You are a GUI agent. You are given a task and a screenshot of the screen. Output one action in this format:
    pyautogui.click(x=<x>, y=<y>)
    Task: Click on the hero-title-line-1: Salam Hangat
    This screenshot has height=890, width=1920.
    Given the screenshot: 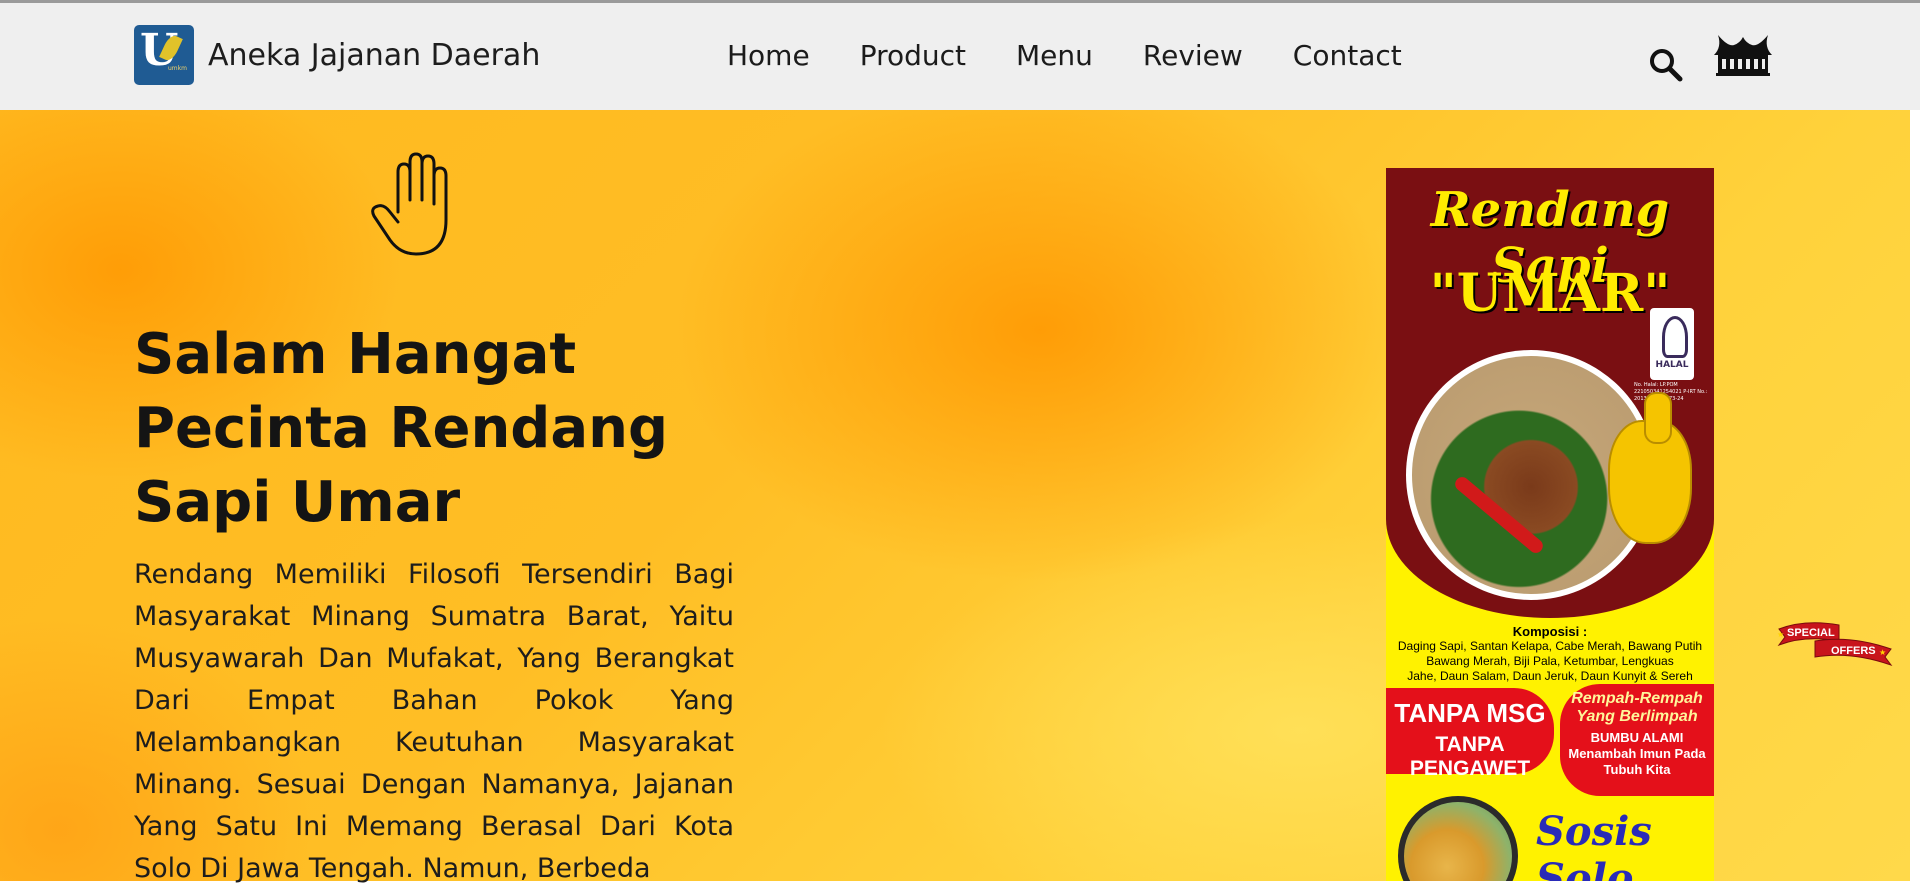 What is the action you would take?
    pyautogui.click(x=355, y=354)
    